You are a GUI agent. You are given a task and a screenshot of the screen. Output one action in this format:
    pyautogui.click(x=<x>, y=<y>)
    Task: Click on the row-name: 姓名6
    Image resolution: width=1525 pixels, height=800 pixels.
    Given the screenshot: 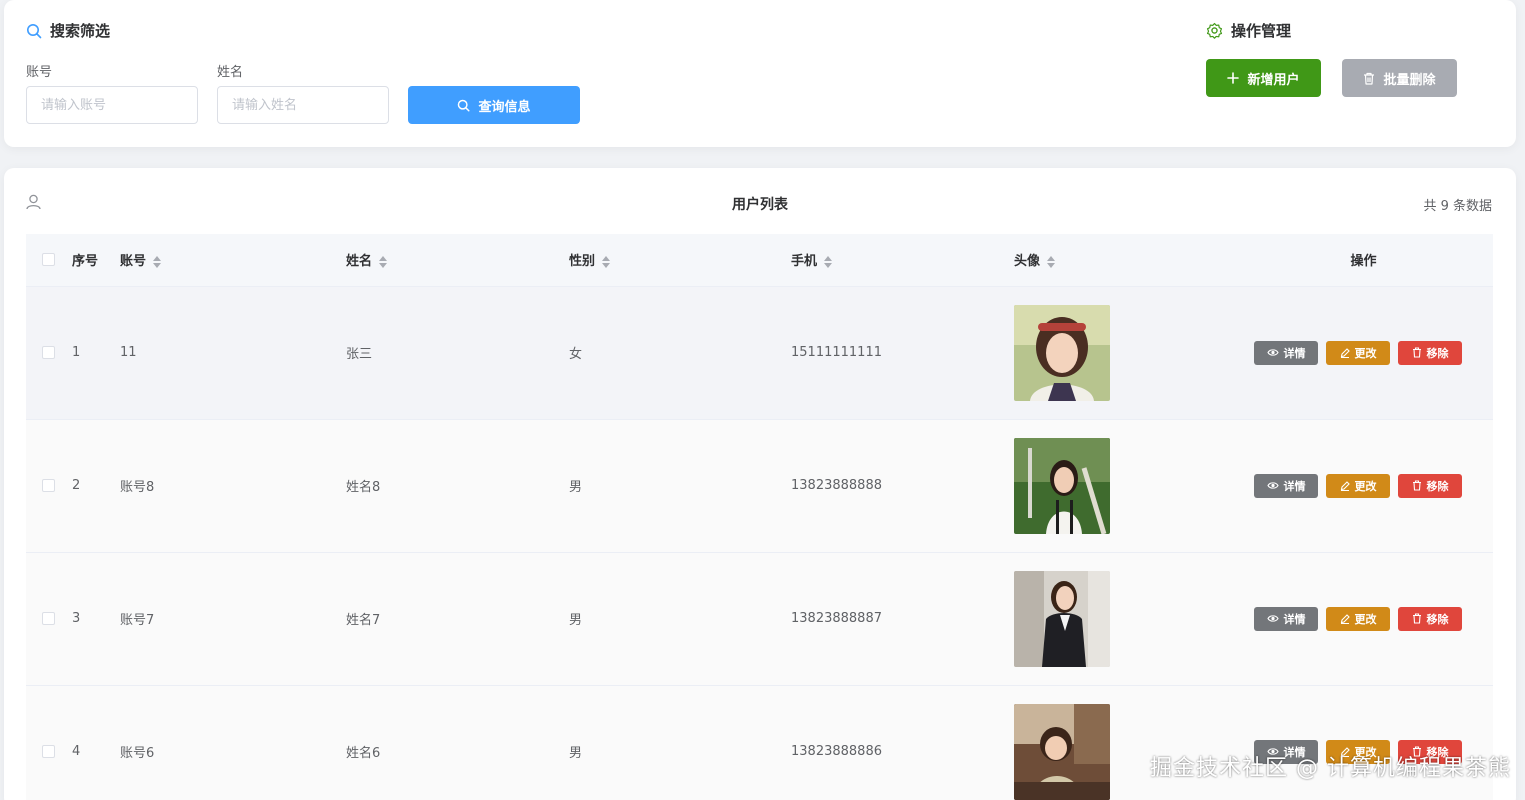 What is the action you would take?
    pyautogui.click(x=457, y=742)
    